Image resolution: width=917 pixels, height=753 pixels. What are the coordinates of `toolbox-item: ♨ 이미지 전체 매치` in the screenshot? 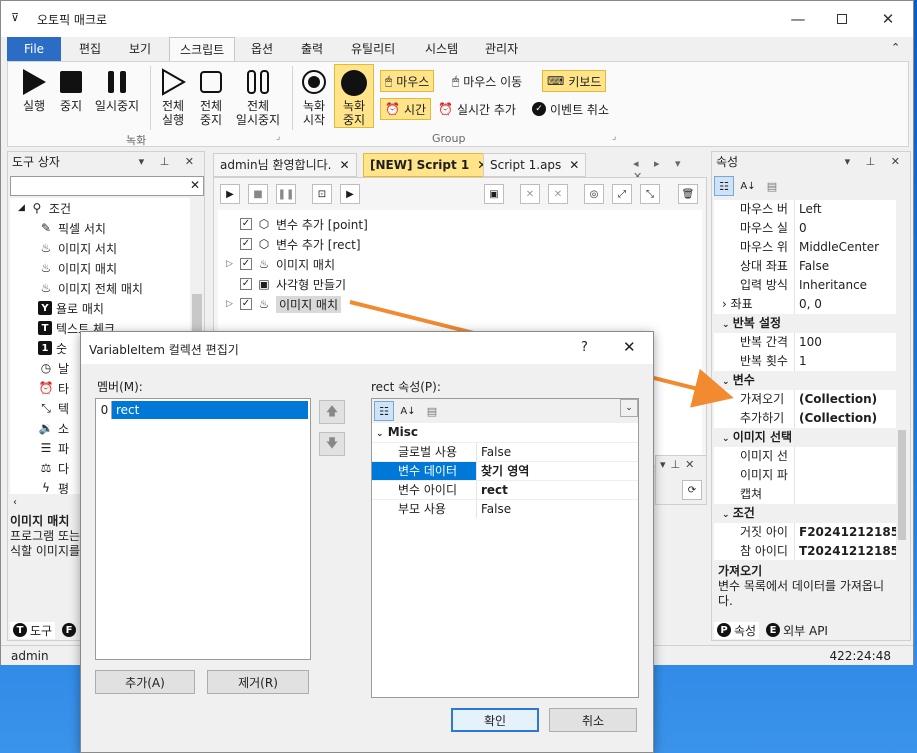 It's located at (107, 288).